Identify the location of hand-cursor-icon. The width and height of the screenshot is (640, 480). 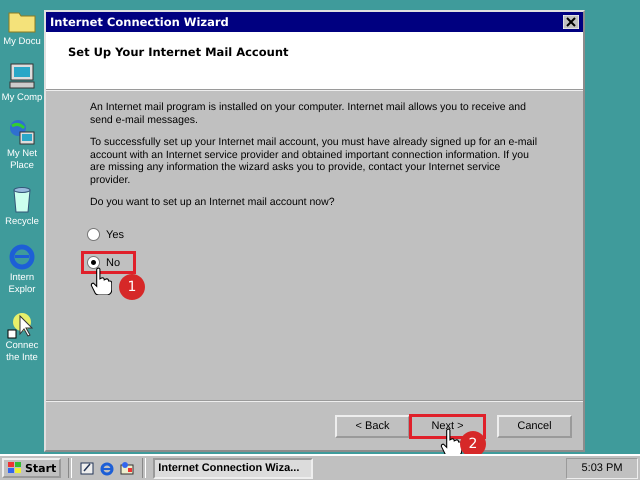
(101, 280).